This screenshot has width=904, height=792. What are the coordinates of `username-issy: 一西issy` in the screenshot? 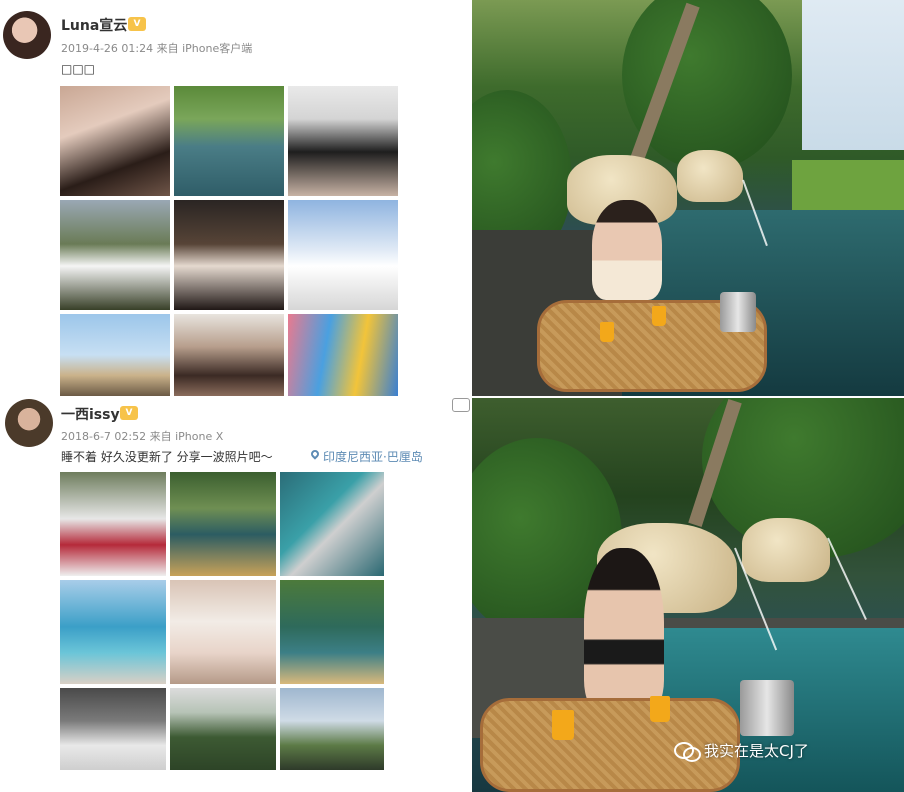 It's located at (90, 414).